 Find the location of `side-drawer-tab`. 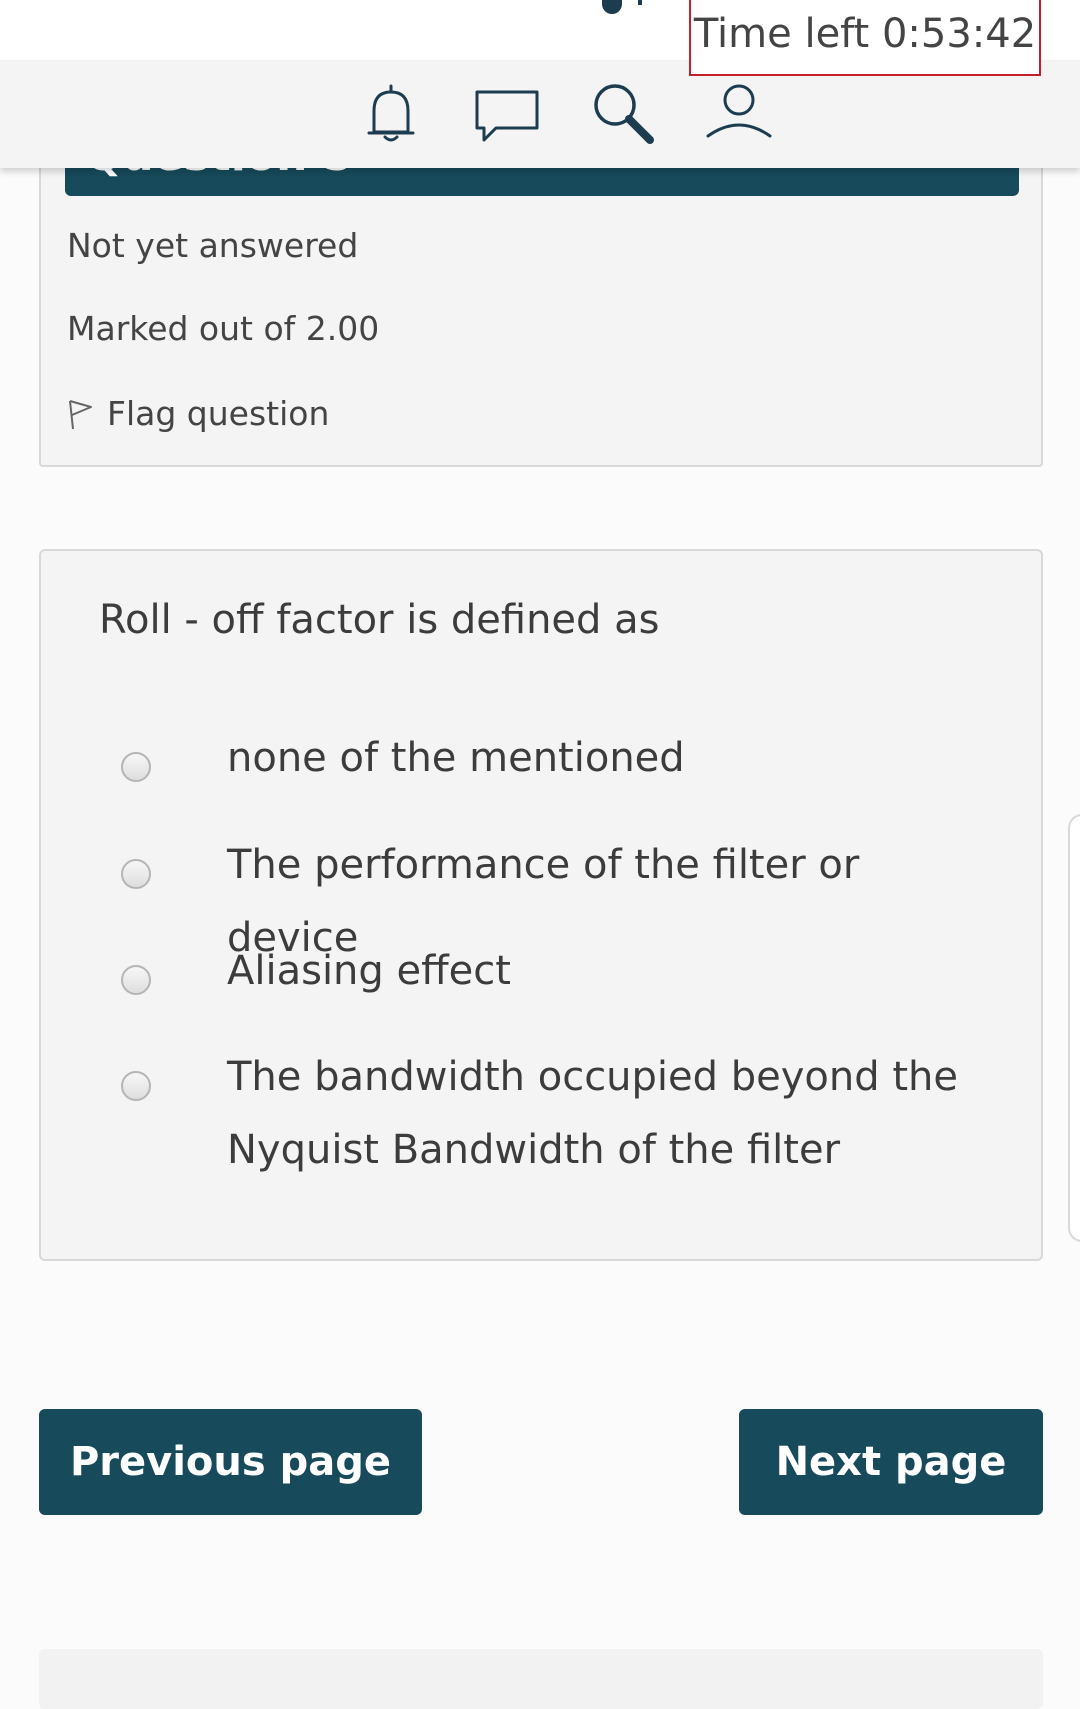

side-drawer-tab is located at coordinates (1074, 1028).